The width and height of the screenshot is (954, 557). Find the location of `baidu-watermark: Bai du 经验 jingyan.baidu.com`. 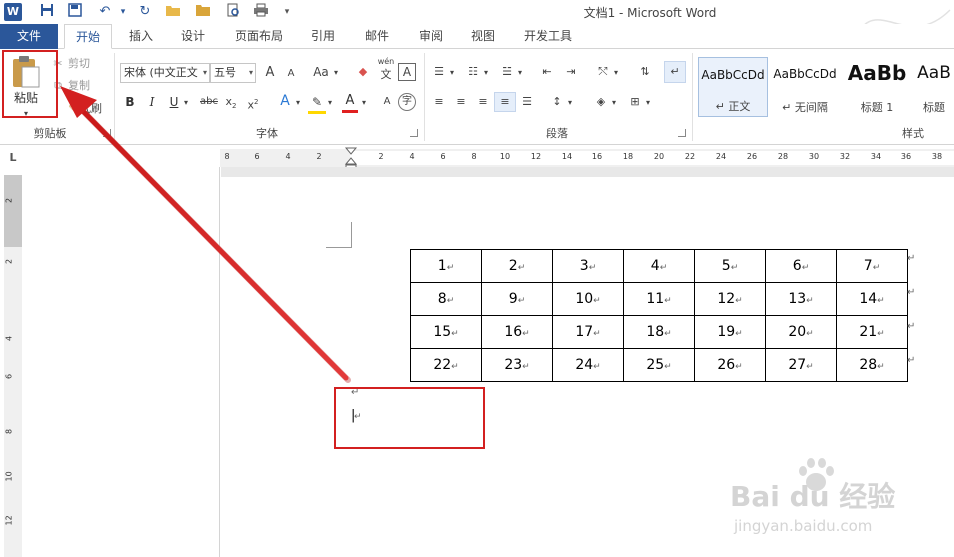

baidu-watermark: Bai du 经验 jingyan.baidu.com is located at coordinates (840, 505).